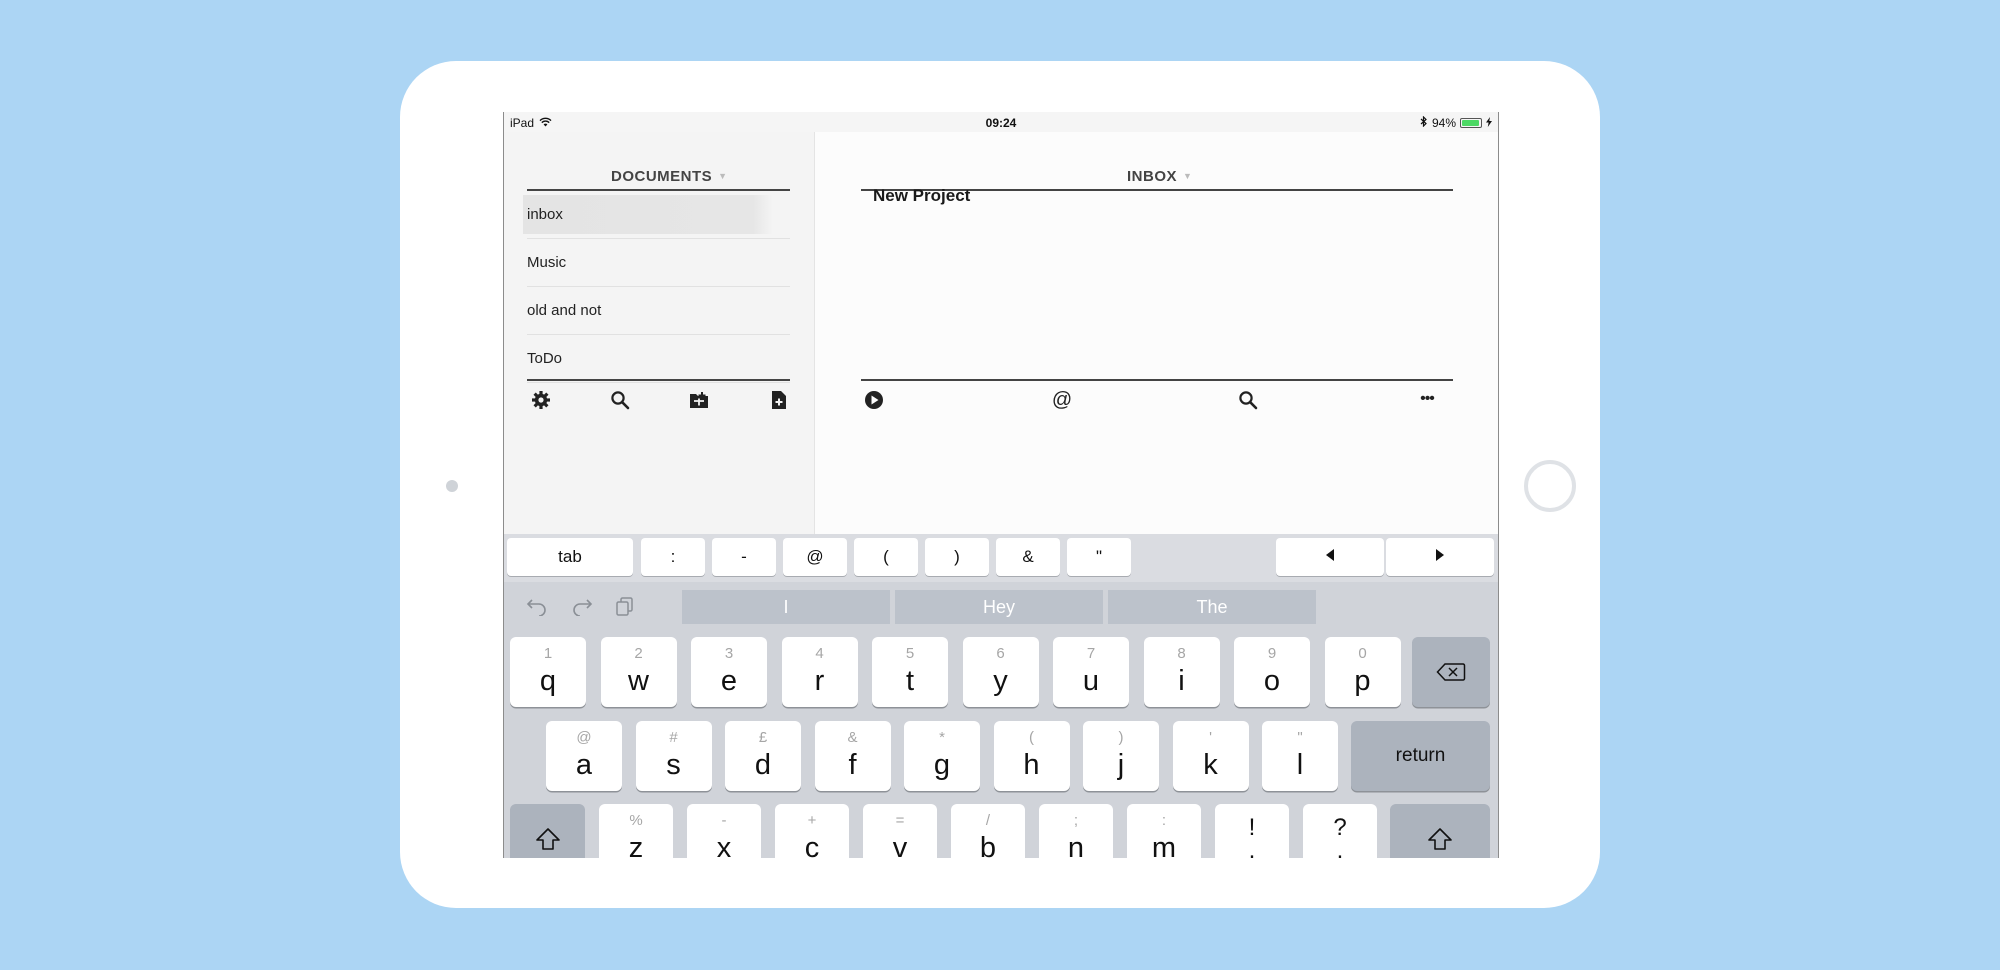 This screenshot has height=970, width=2000. I want to click on at-key: @, so click(815, 557).